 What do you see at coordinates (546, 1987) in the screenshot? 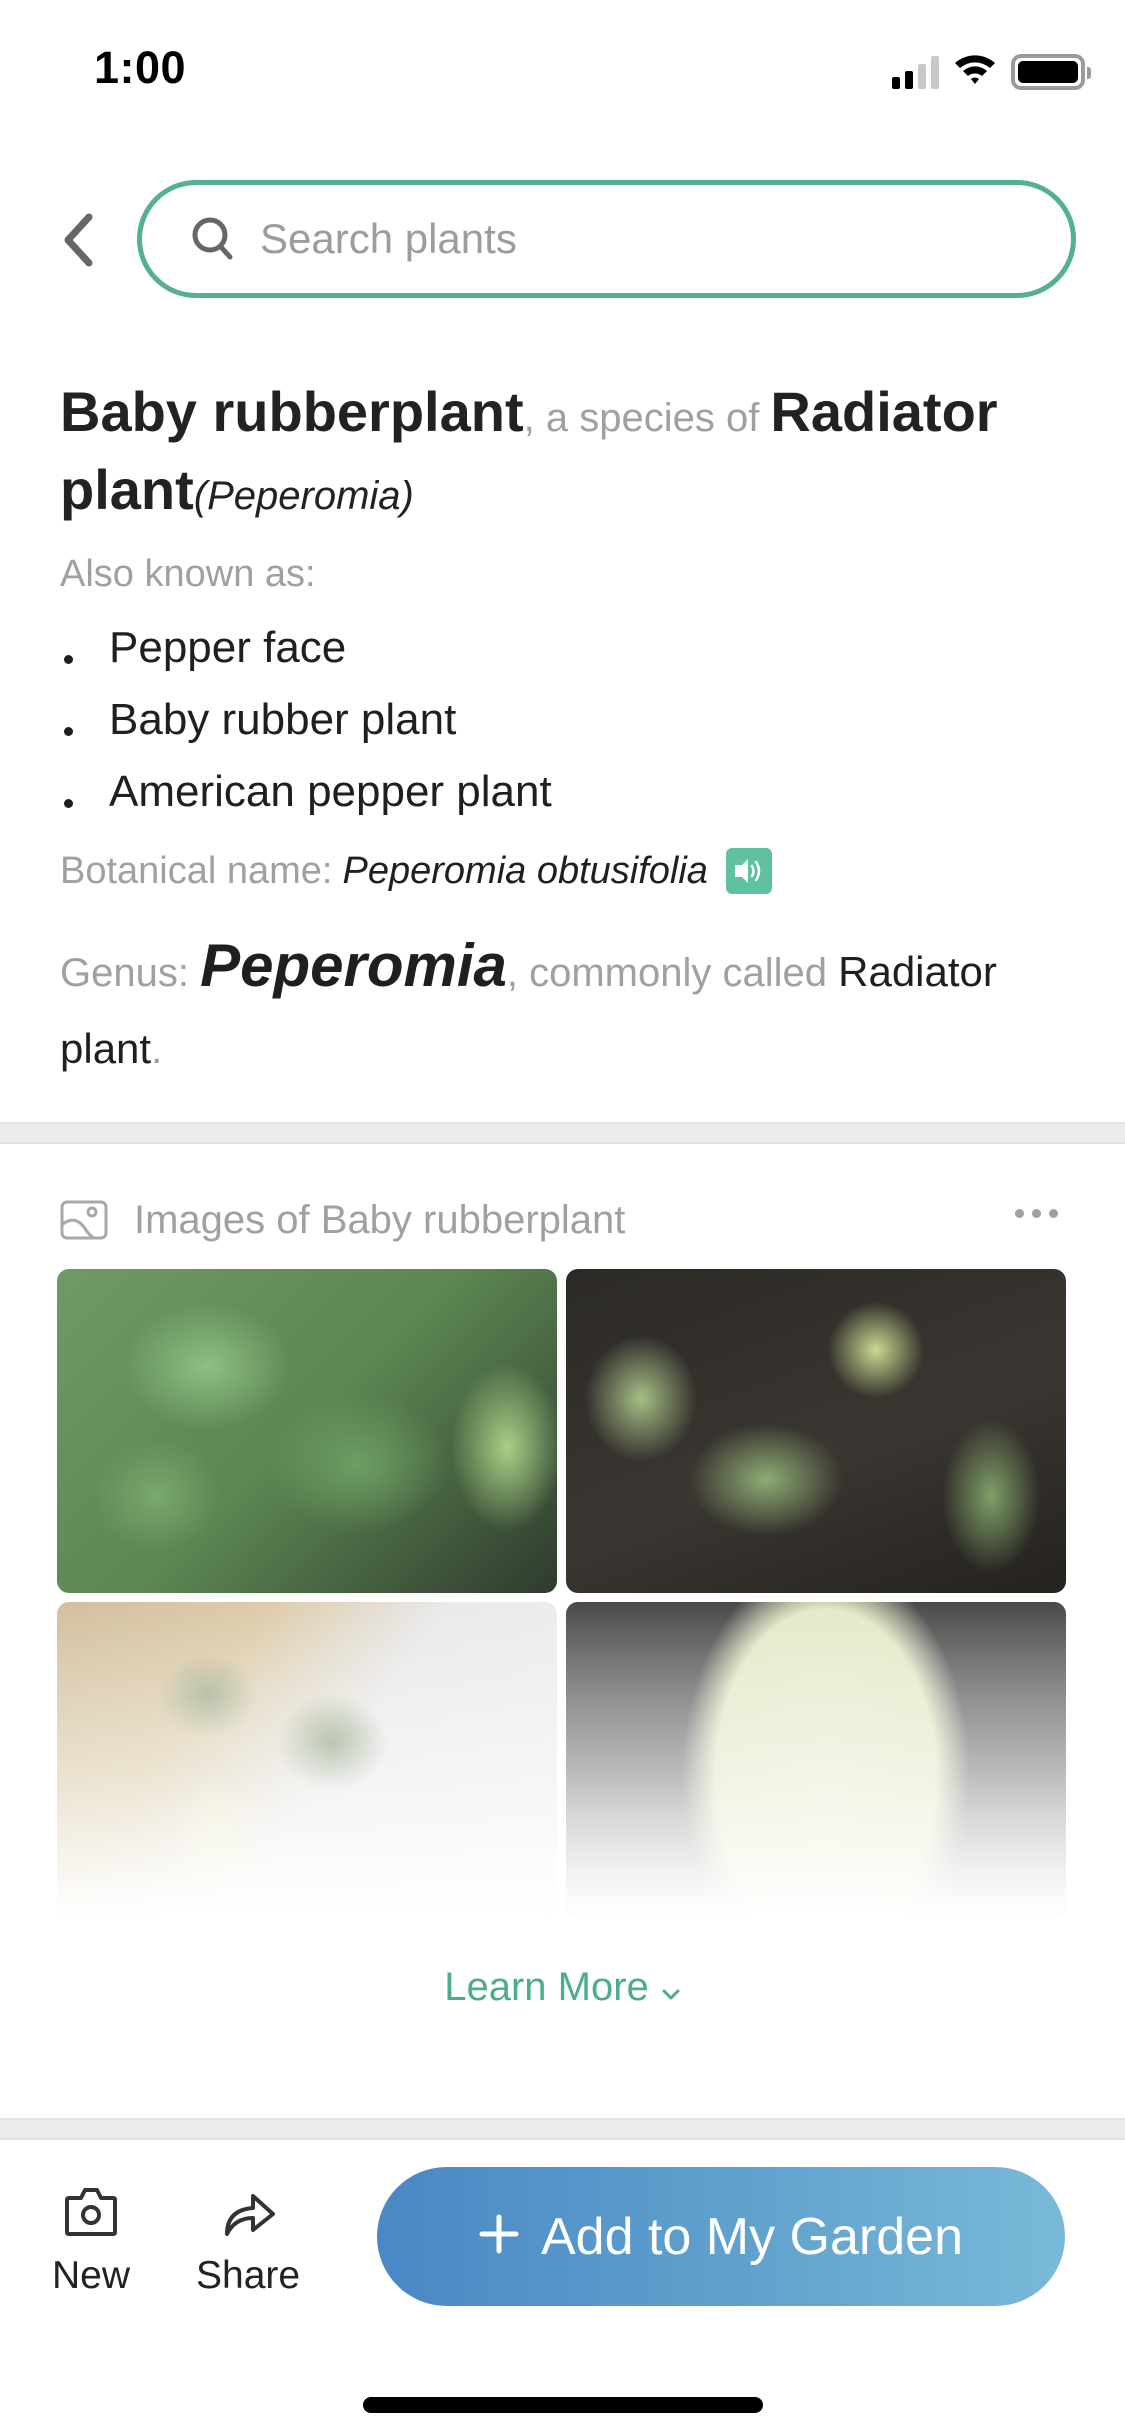
I see `learn-more-label: Learn More` at bounding box center [546, 1987].